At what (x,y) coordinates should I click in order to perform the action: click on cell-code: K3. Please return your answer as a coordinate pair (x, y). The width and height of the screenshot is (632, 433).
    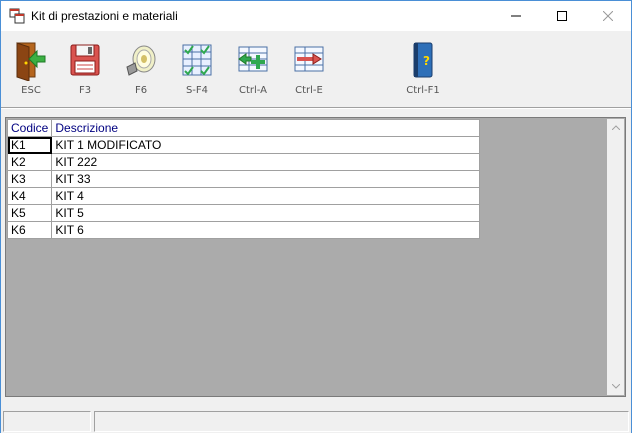
    Looking at the image, I should click on (29, 179).